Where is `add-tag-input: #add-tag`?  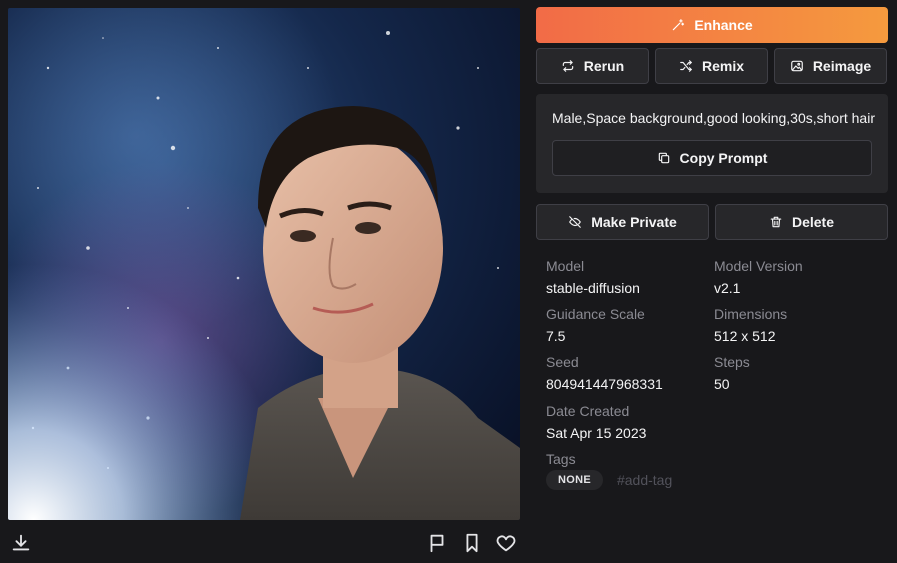 add-tag-input: #add-tag is located at coordinates (644, 480).